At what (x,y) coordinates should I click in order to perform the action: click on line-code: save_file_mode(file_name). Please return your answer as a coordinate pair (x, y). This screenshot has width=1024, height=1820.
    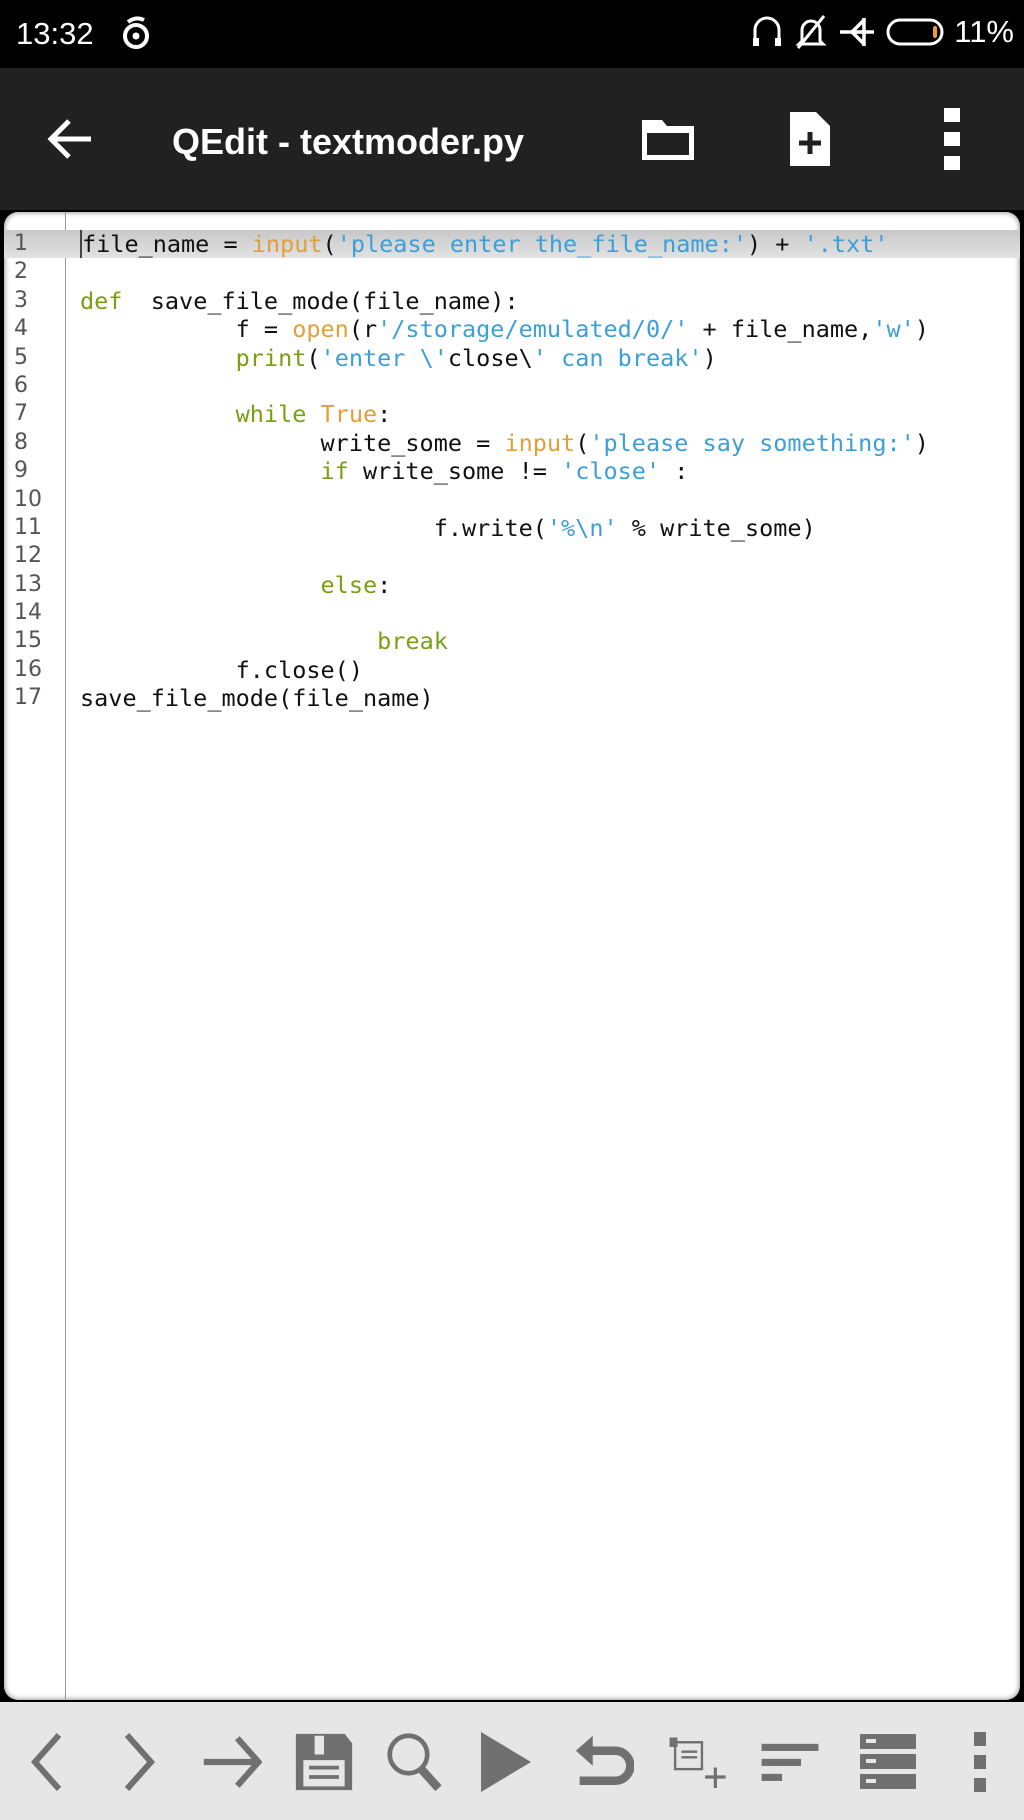
    Looking at the image, I should click on (257, 698).